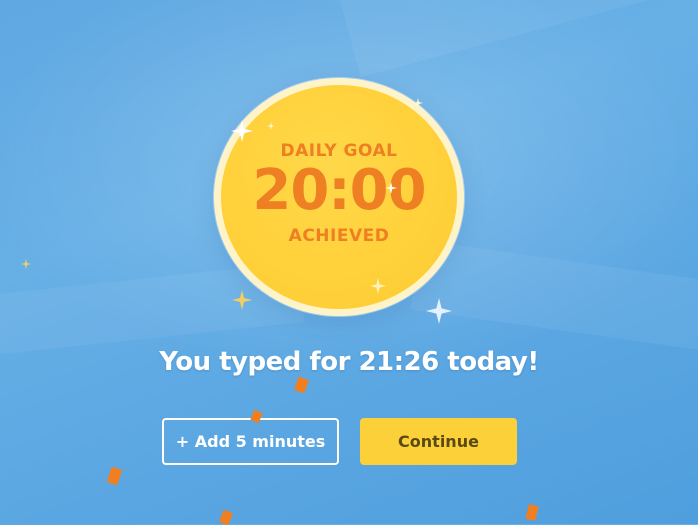 The height and width of the screenshot is (525, 698). Describe the element at coordinates (438, 441) in the screenshot. I see `continue-button: Continue` at that location.